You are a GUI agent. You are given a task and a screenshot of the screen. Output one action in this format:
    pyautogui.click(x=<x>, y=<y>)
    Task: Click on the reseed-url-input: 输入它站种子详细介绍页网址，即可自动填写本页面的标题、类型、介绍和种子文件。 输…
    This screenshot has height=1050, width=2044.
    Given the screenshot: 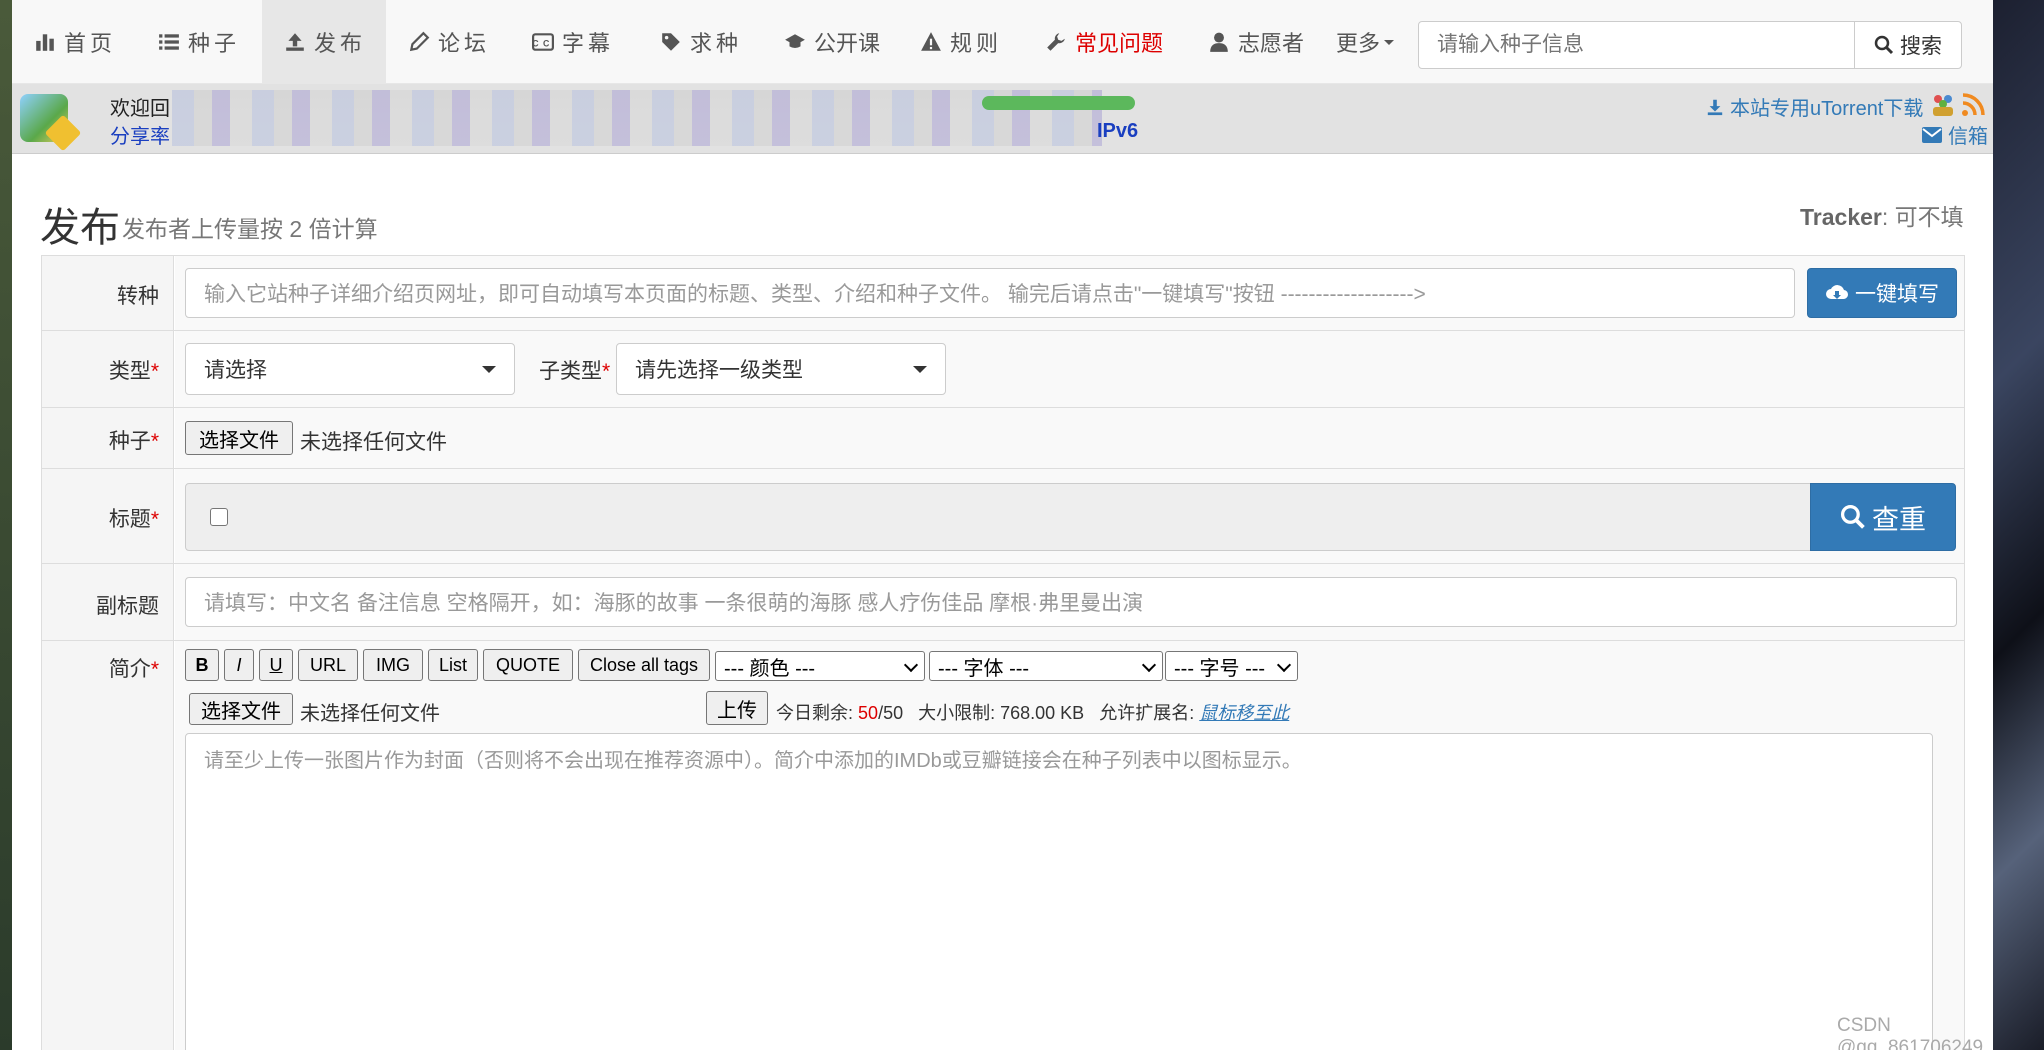 What is the action you would take?
    pyautogui.click(x=990, y=293)
    